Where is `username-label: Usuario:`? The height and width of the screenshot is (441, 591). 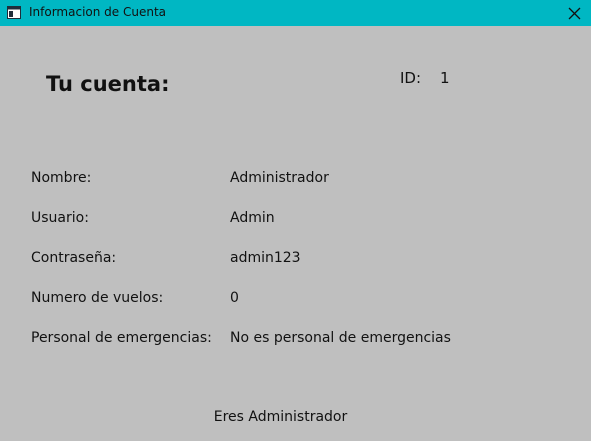 username-label: Usuario: is located at coordinates (60, 218).